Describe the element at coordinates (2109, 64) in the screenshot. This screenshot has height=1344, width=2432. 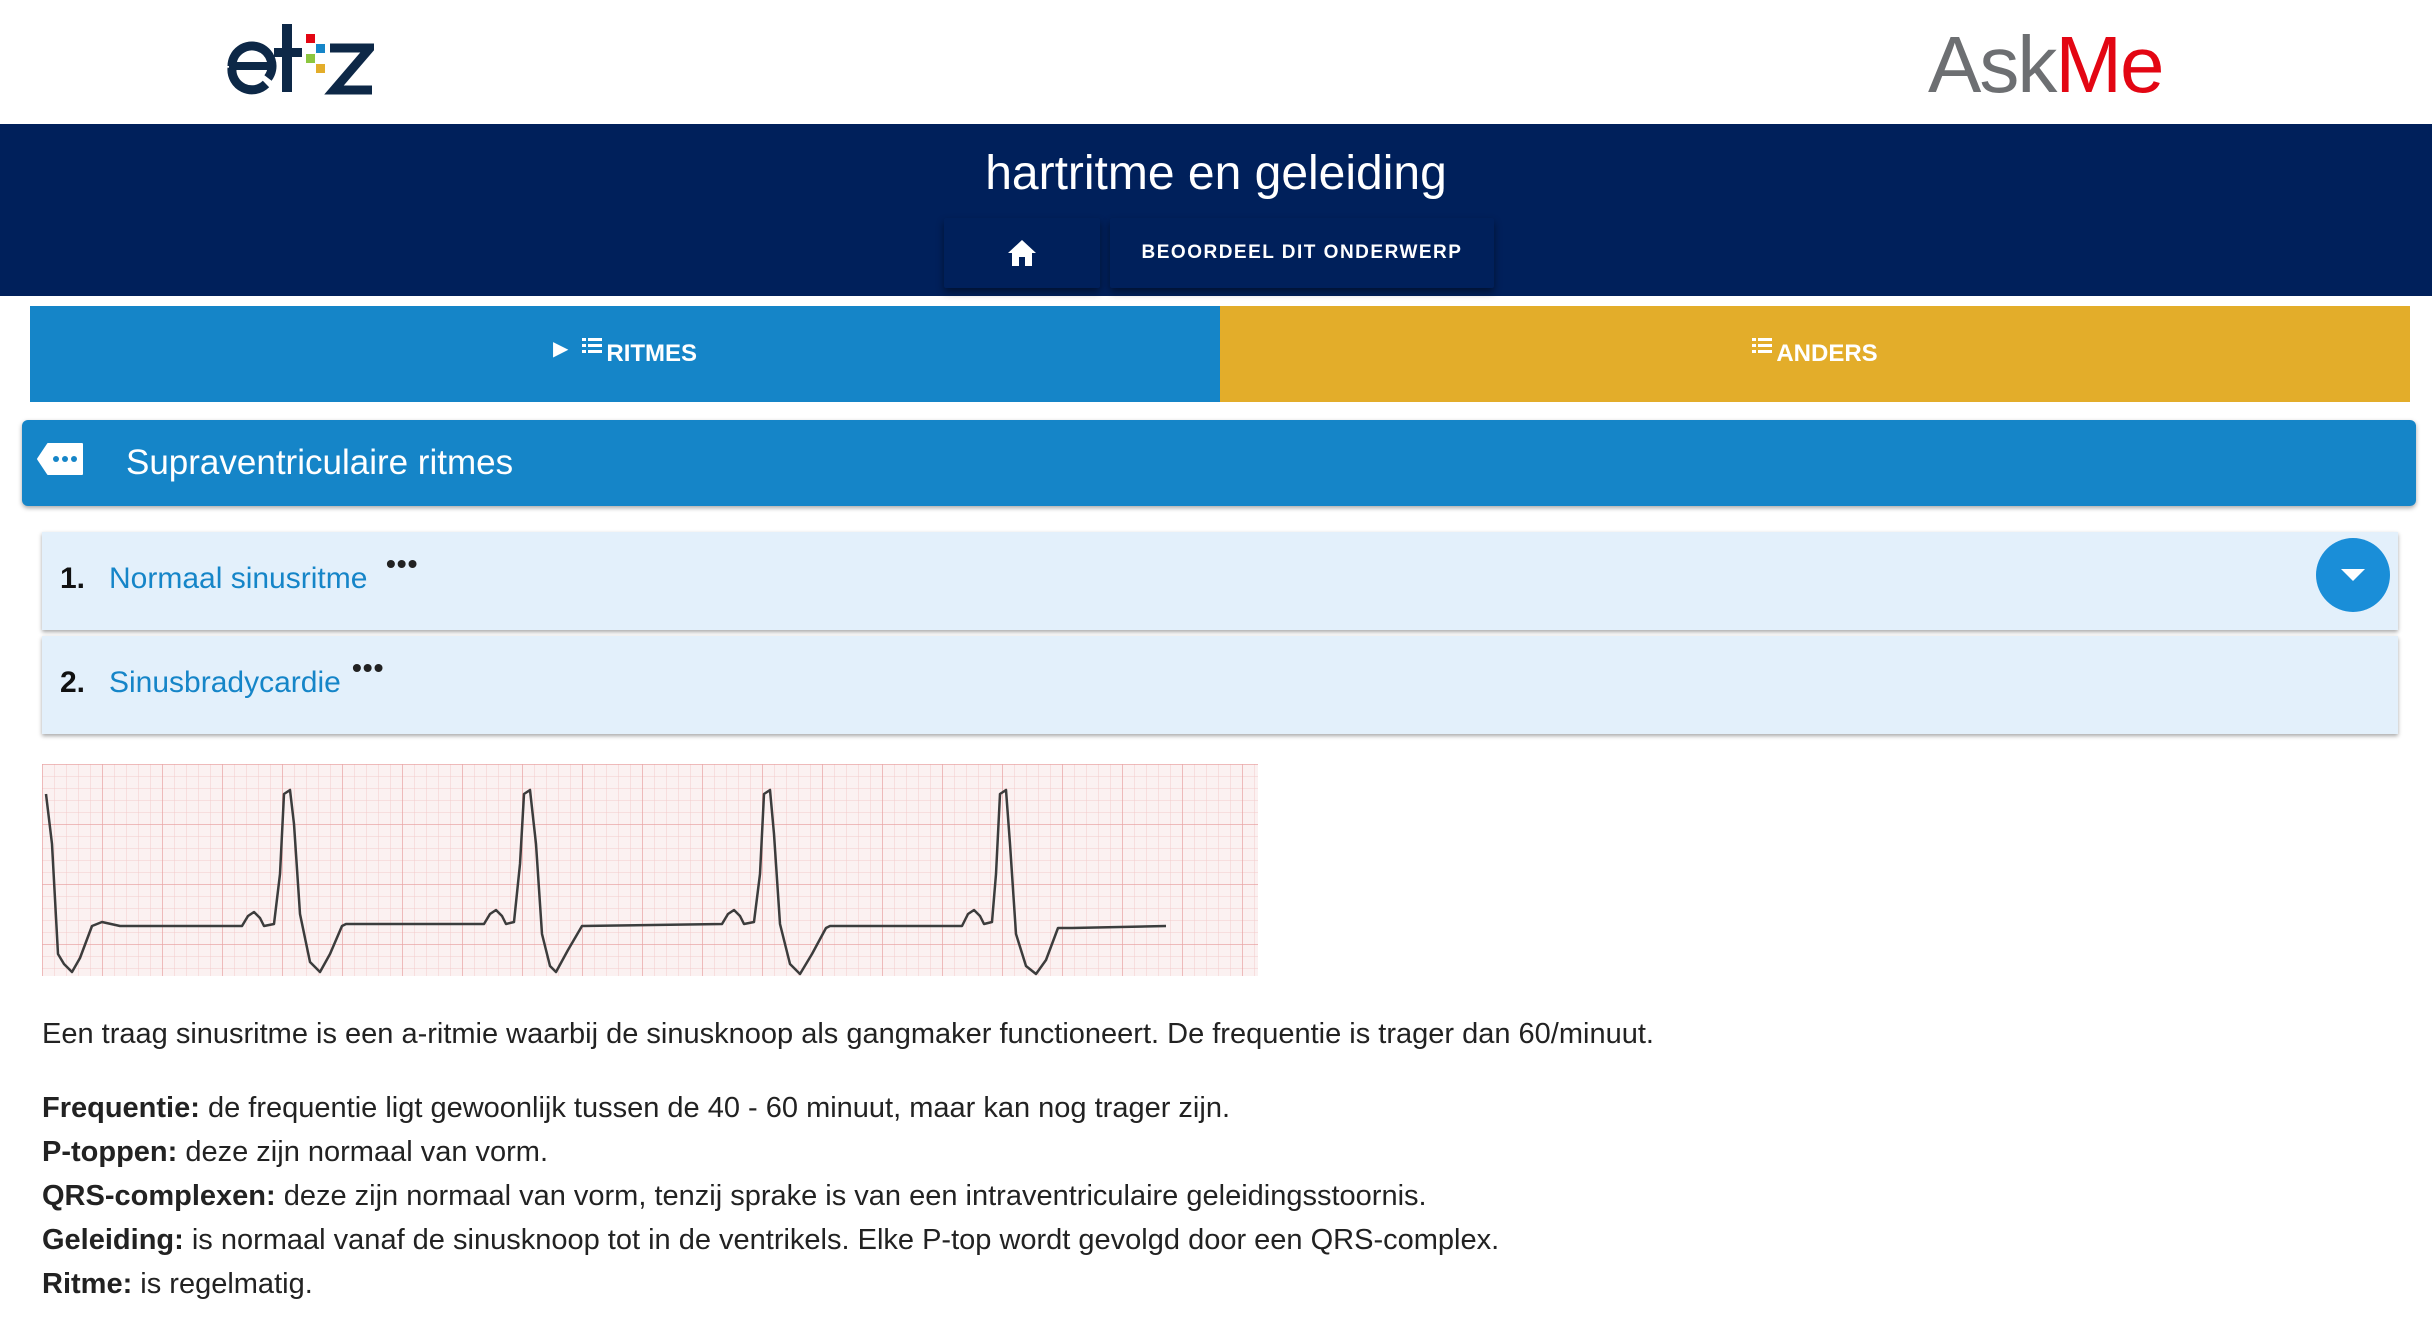
I see `askme-logo-me: Me` at that location.